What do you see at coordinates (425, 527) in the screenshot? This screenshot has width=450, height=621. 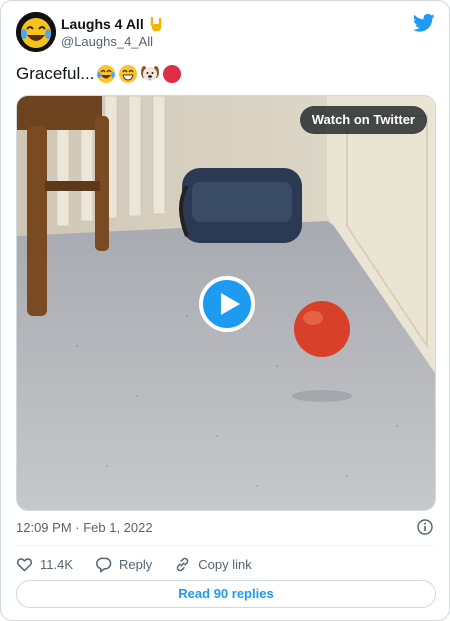 I see `info-icon` at bounding box center [425, 527].